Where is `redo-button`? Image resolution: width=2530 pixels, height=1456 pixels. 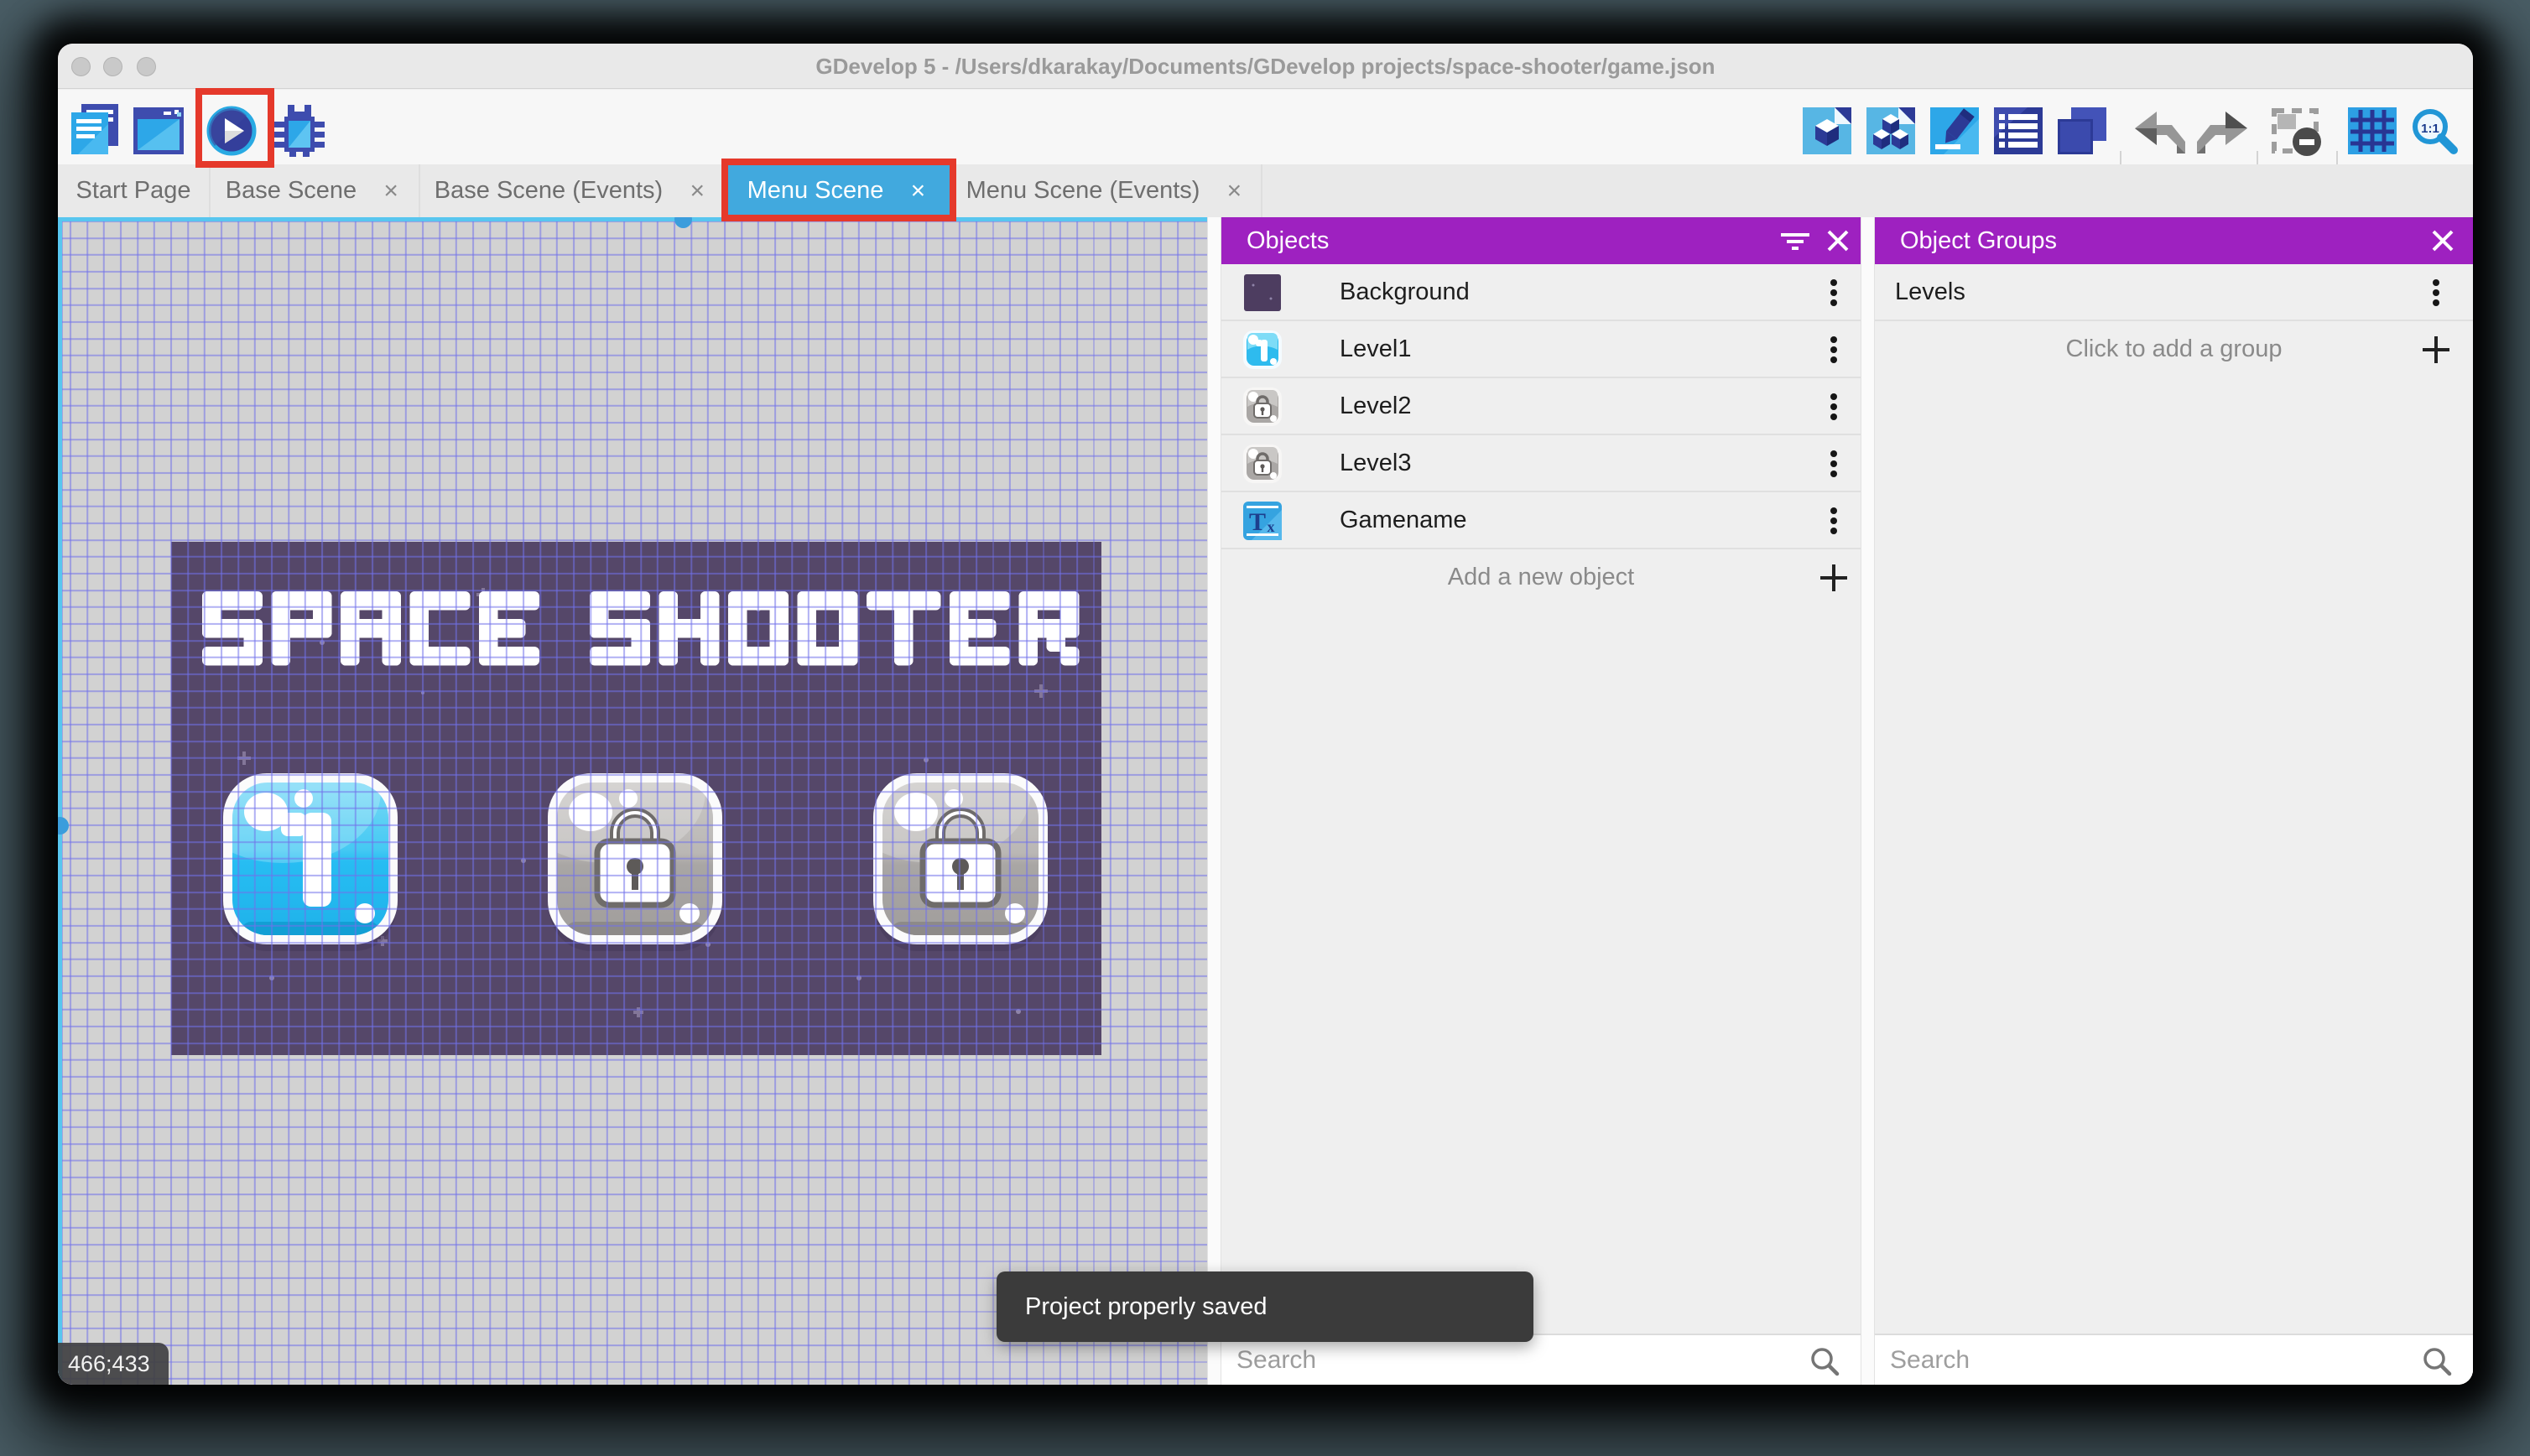
redo-button is located at coordinates (2223, 131).